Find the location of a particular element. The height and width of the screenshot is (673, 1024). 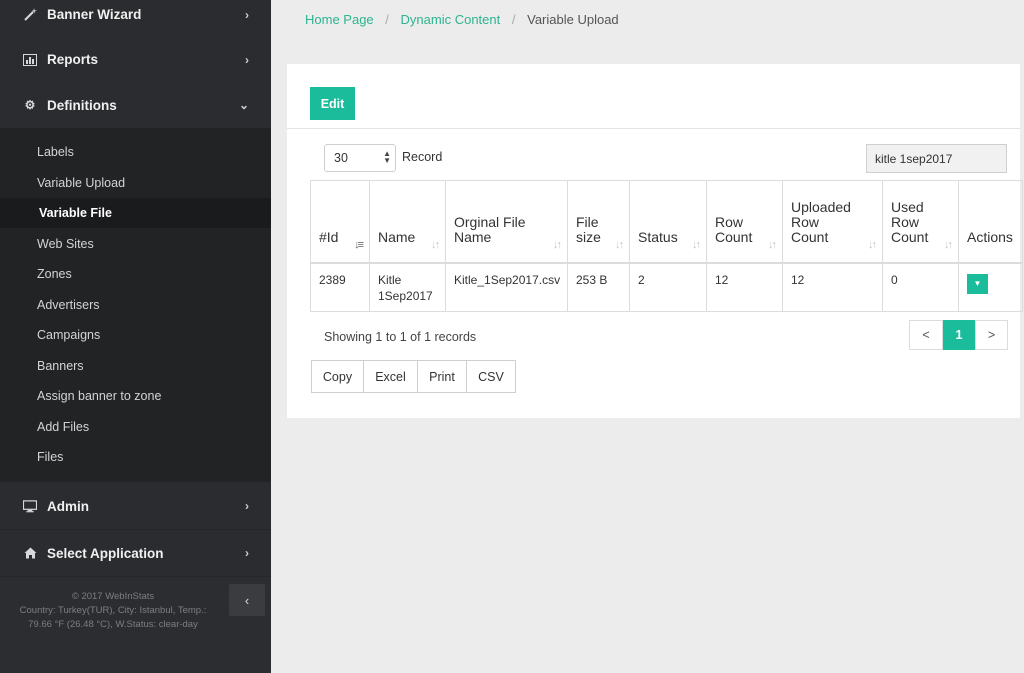

column-header-name: Name ↓↑ is located at coordinates (407, 222).